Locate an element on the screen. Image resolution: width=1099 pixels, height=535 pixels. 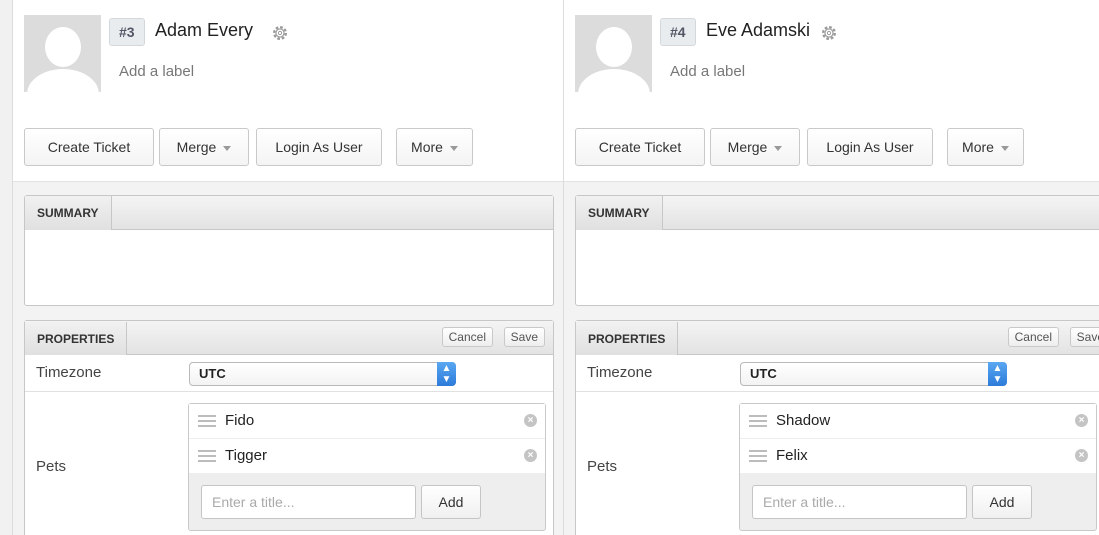
pet-name: Tigger is located at coordinates (246, 455).